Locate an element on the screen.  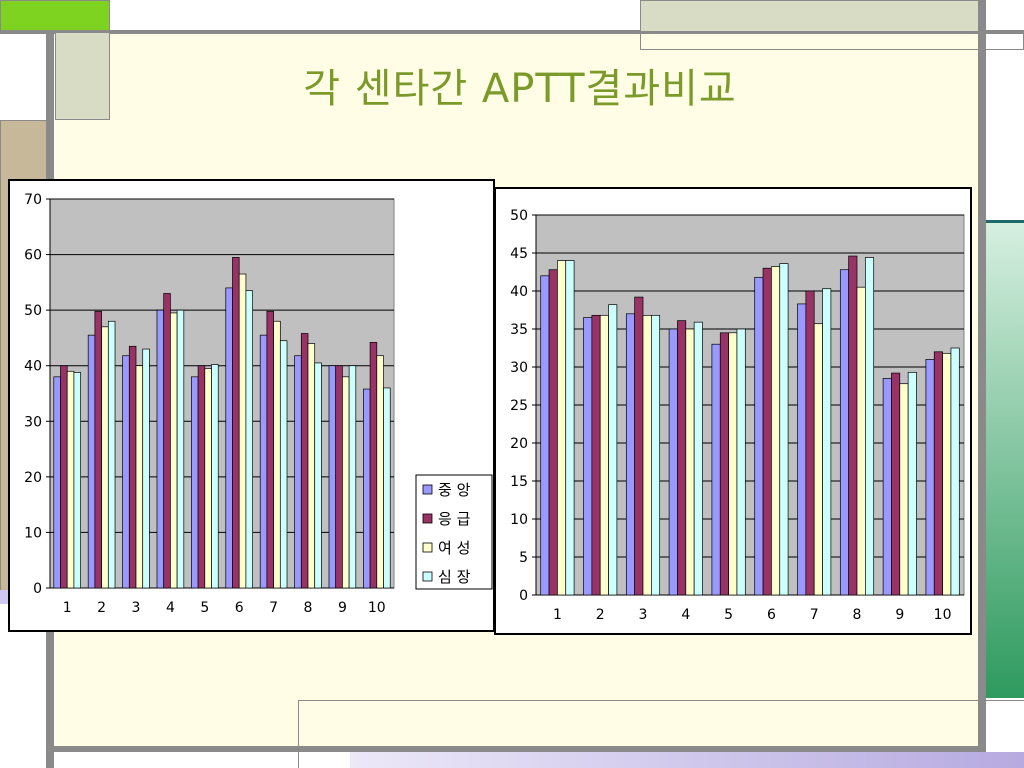
y-tick-label: 10 is located at coordinates (33, 533).